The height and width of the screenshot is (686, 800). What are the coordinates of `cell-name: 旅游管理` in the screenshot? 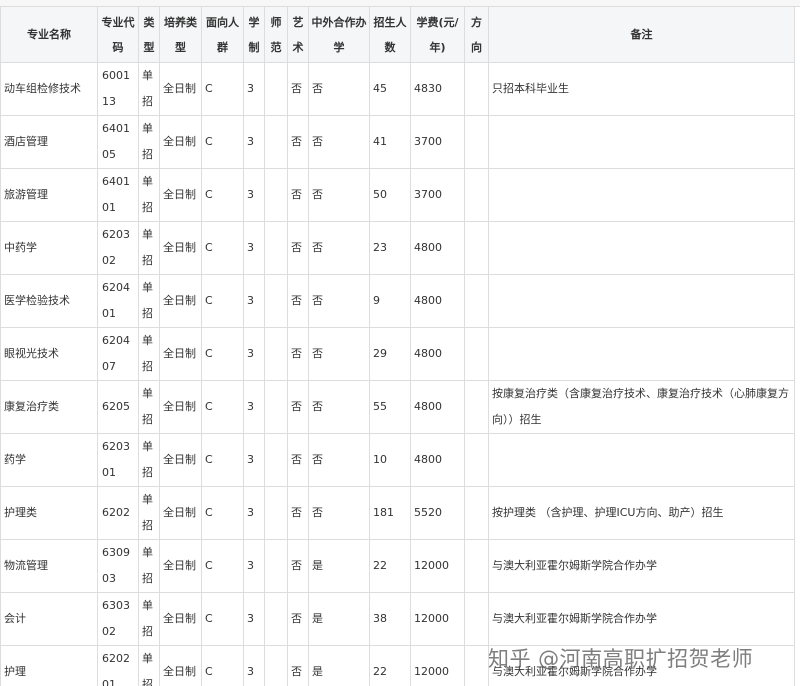 It's located at (49, 195).